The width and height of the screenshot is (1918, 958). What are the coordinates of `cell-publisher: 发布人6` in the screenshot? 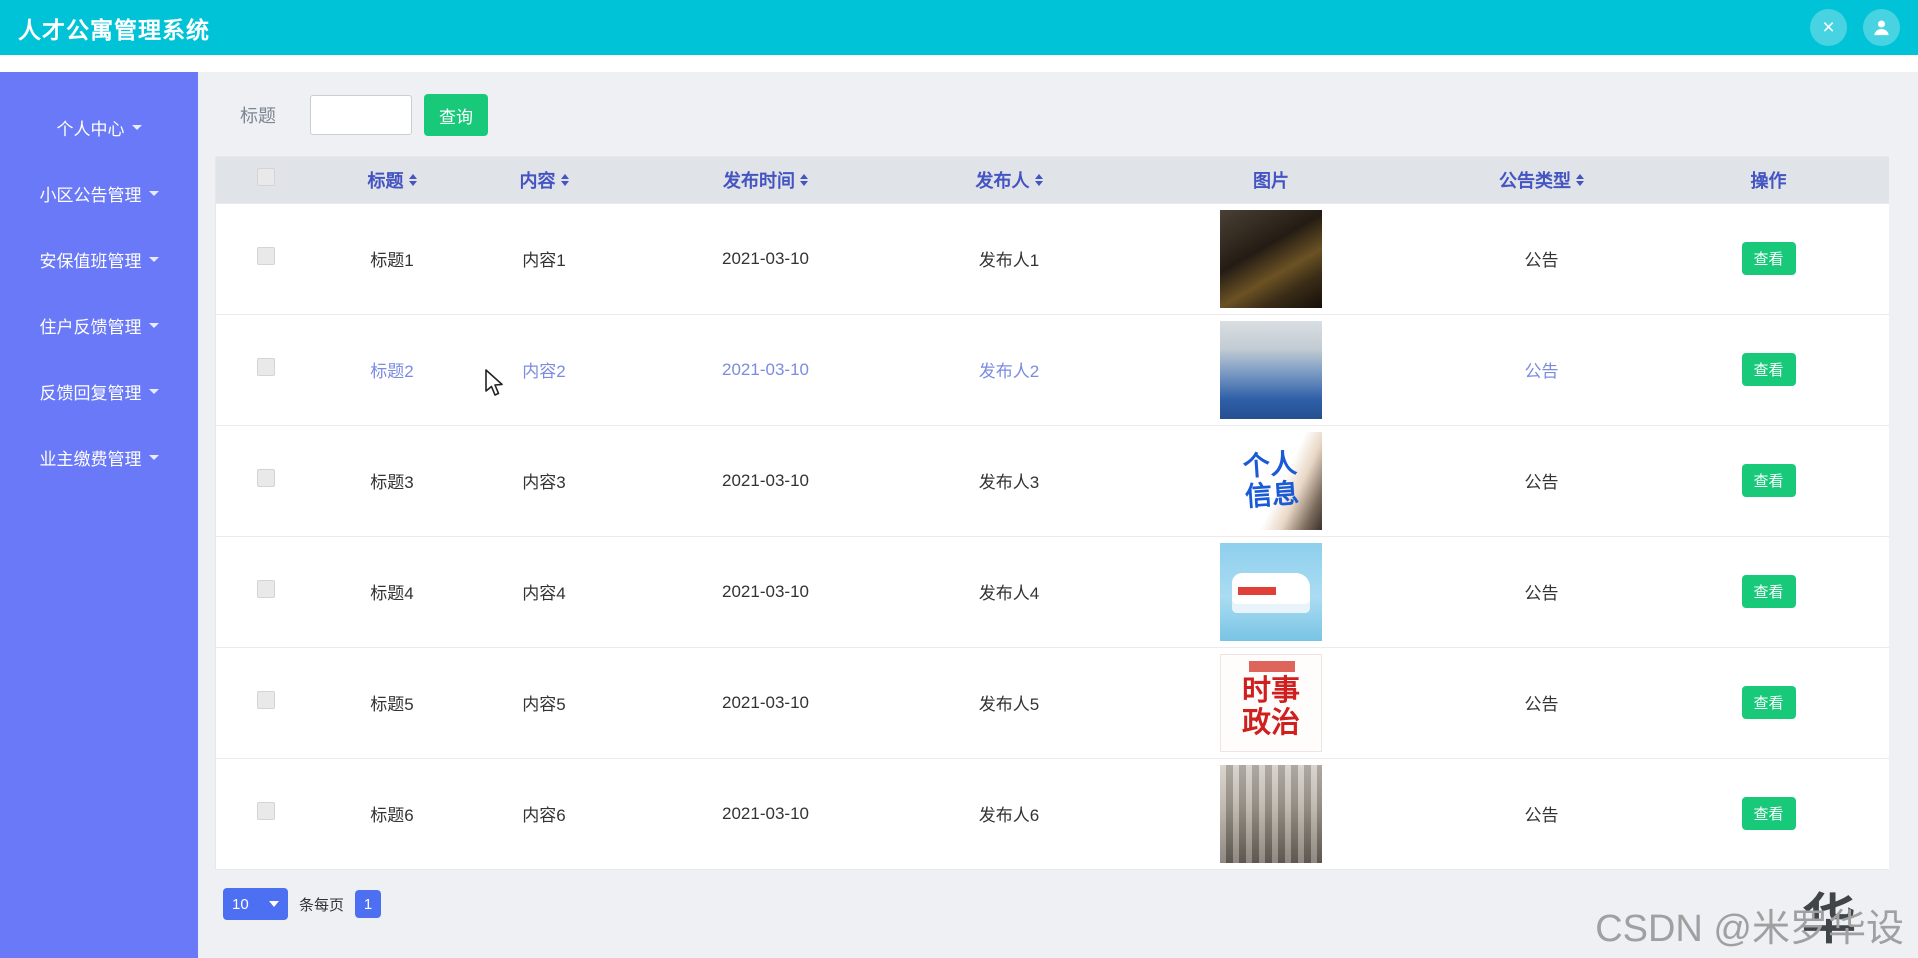 It's located at (1009, 813).